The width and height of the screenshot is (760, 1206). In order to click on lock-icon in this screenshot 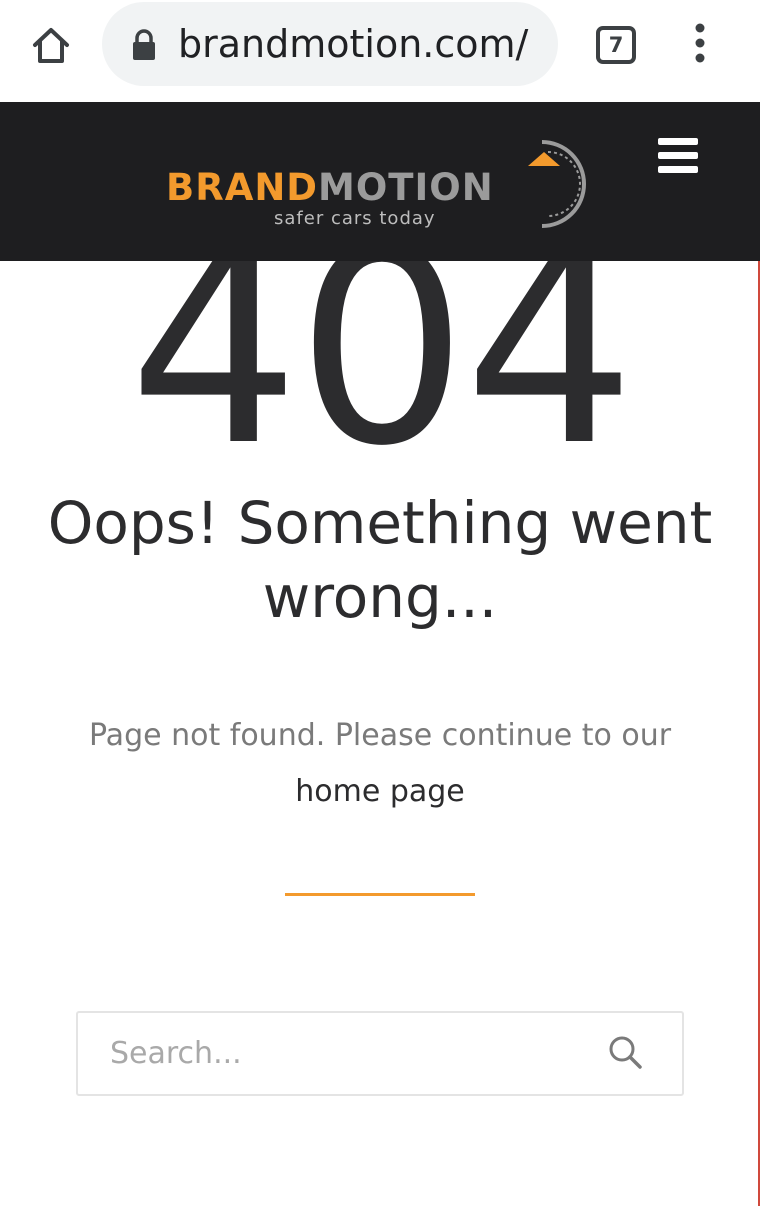, I will do `click(144, 44)`.